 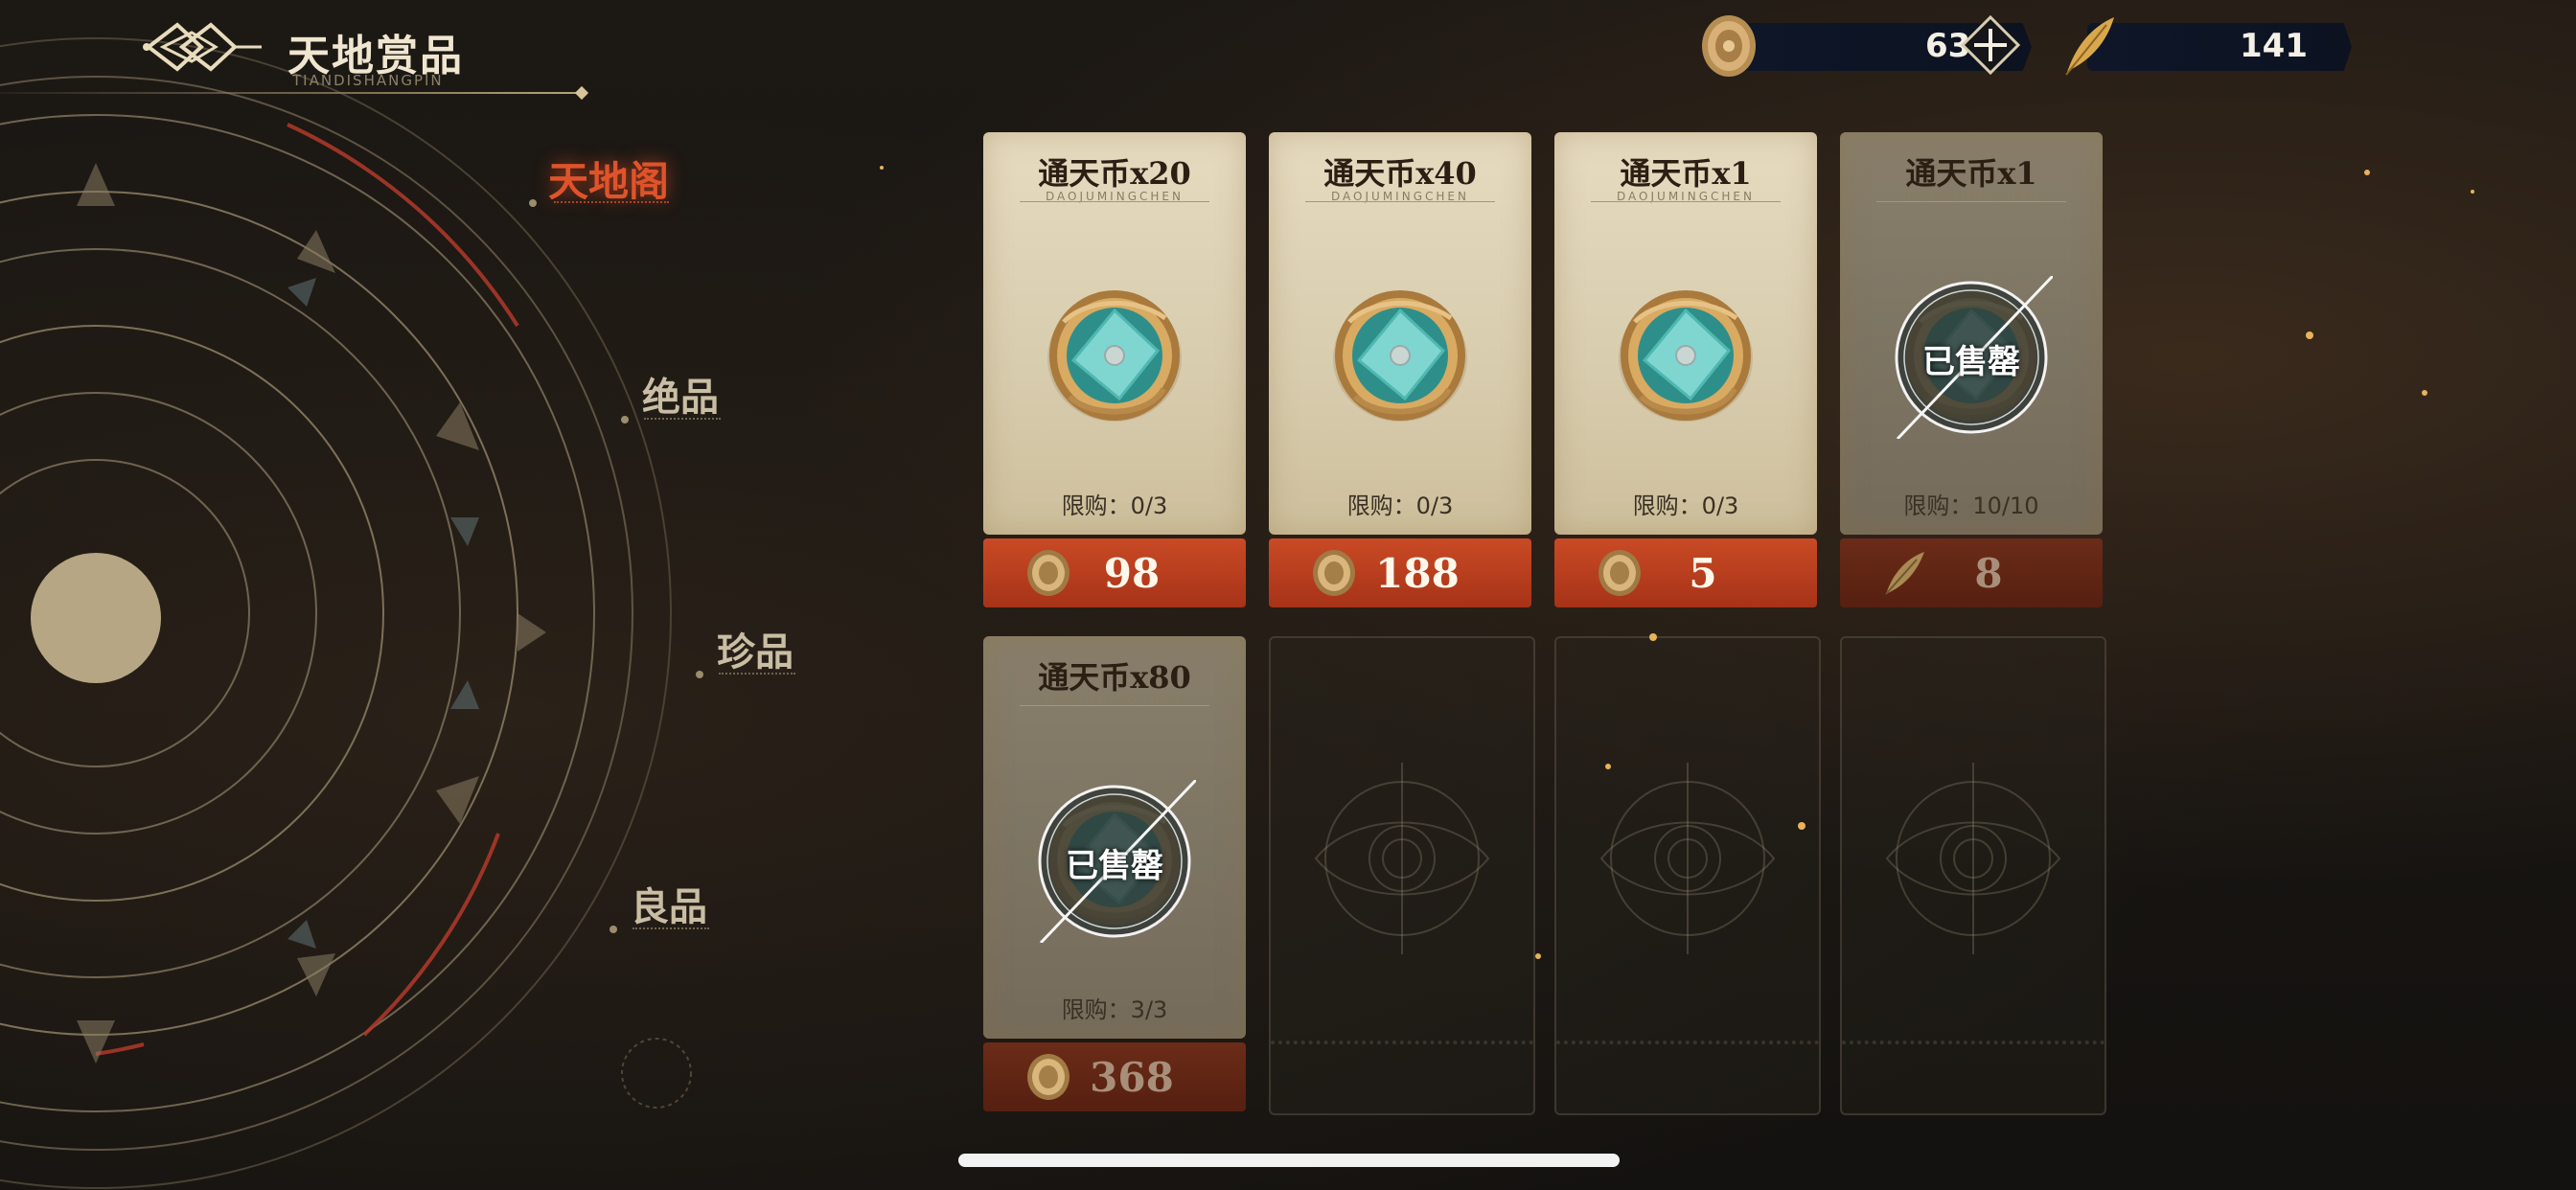 What do you see at coordinates (306, 53) in the screenshot?
I see `header: 天地赏品 TIANDISHANGPIN` at bounding box center [306, 53].